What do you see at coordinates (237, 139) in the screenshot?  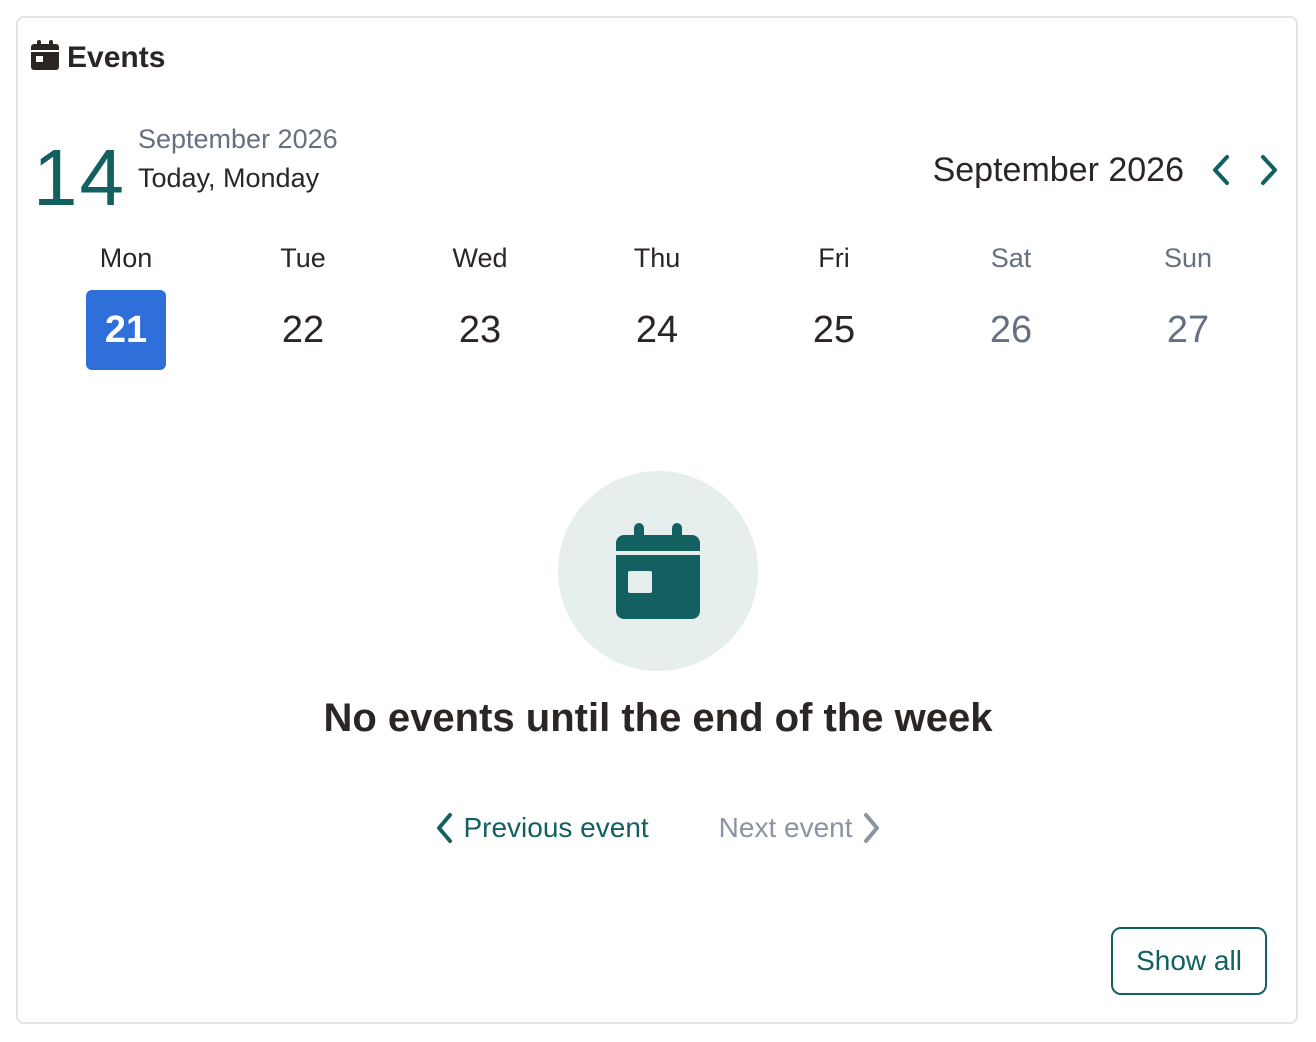 I see `today-month-year: September 2026` at bounding box center [237, 139].